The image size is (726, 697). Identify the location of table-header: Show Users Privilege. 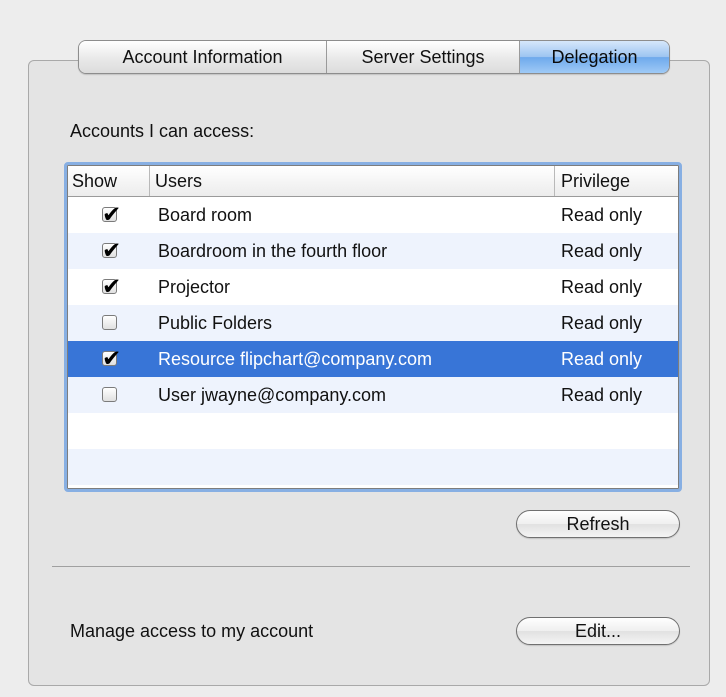
(373, 181).